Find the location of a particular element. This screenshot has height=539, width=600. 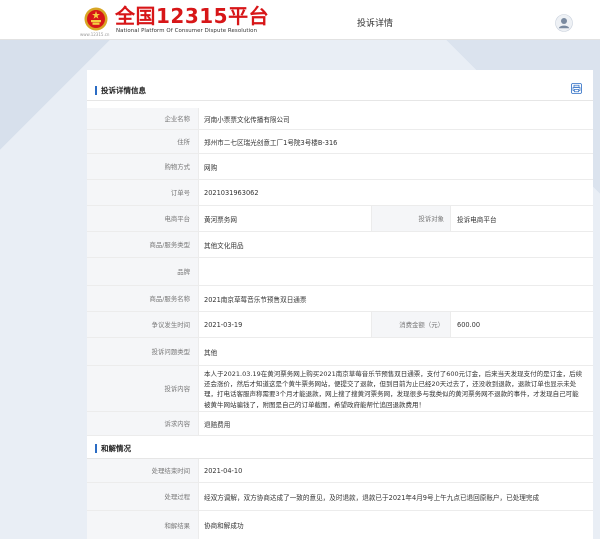

row-issue-type: 投诉问题类型 其他 is located at coordinates (340, 352).